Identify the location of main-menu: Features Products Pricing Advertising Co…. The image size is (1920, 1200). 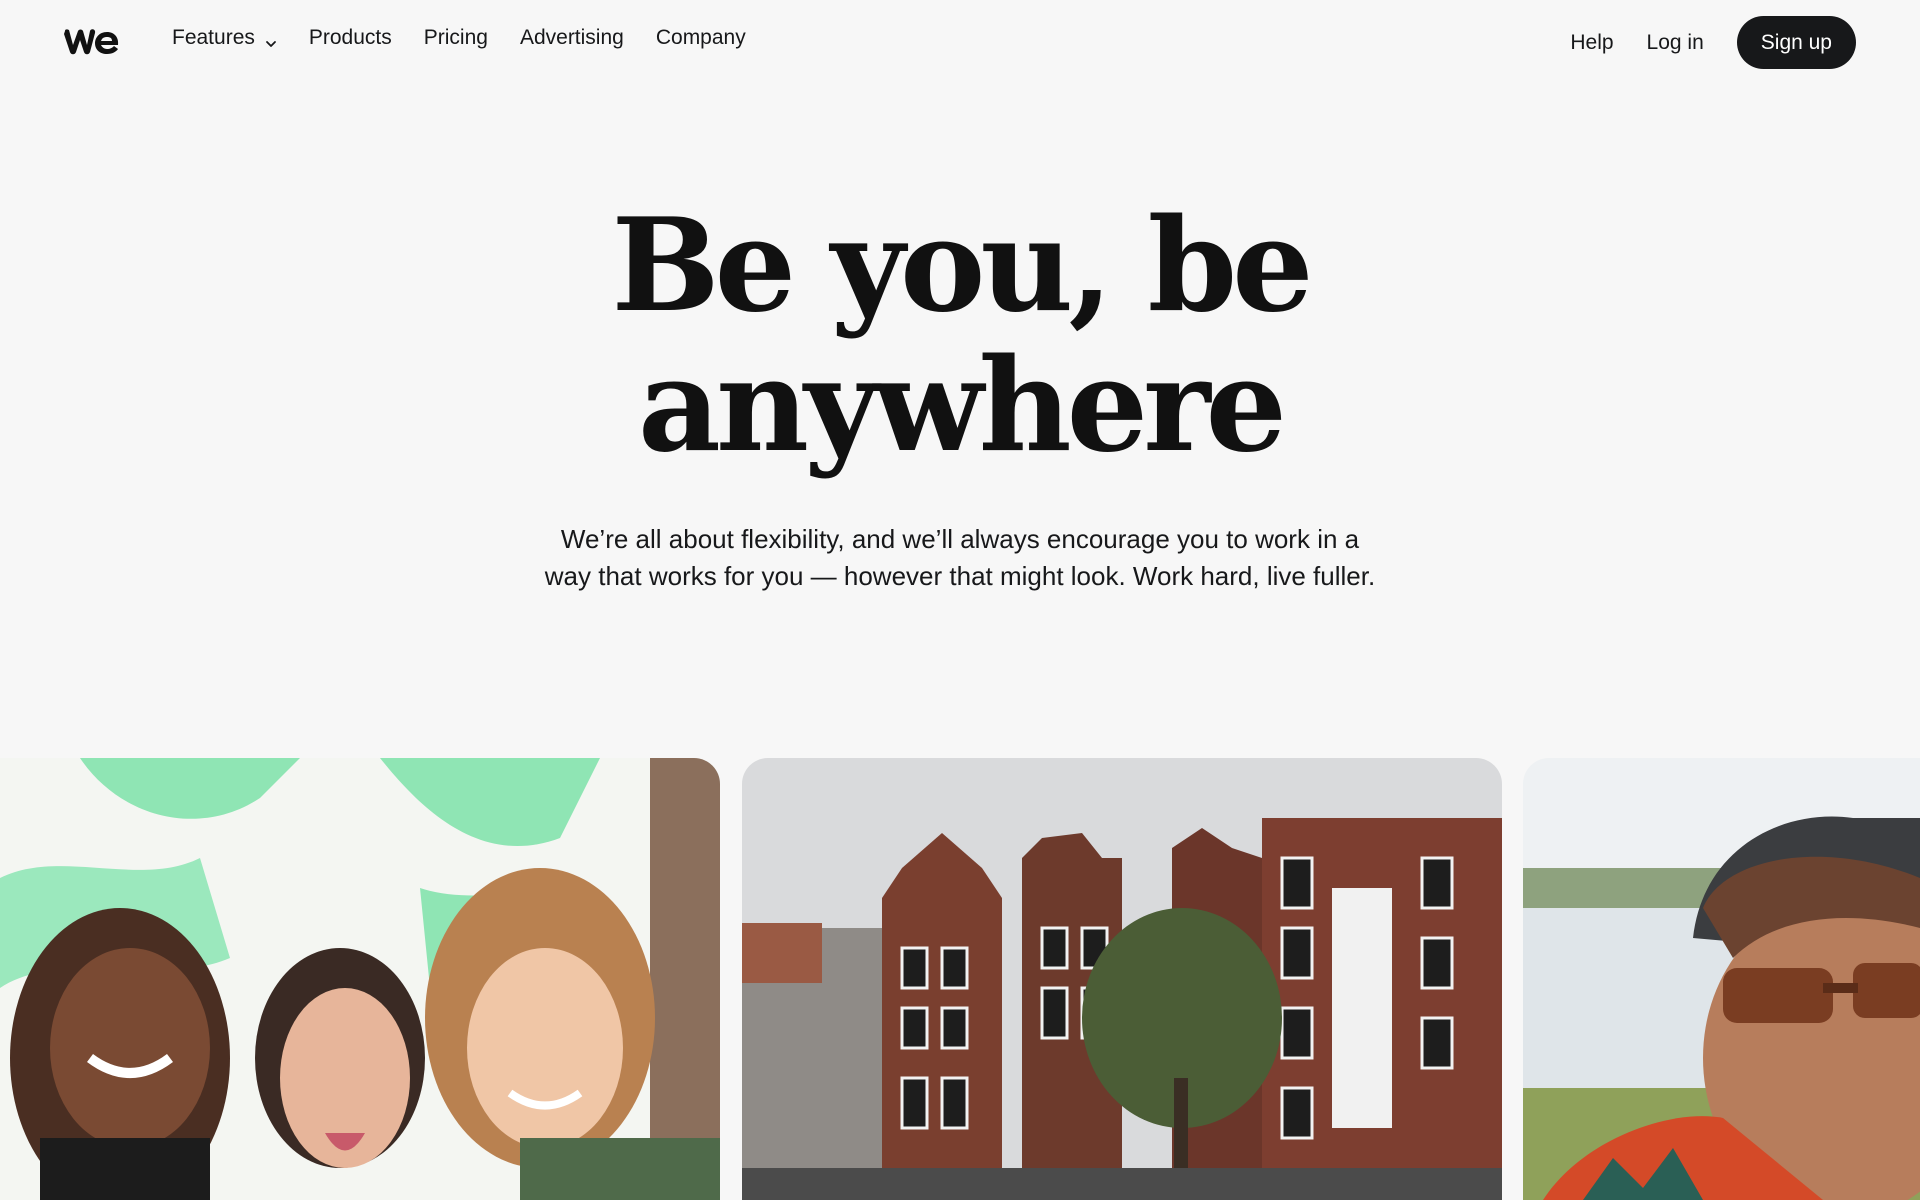
(459, 38).